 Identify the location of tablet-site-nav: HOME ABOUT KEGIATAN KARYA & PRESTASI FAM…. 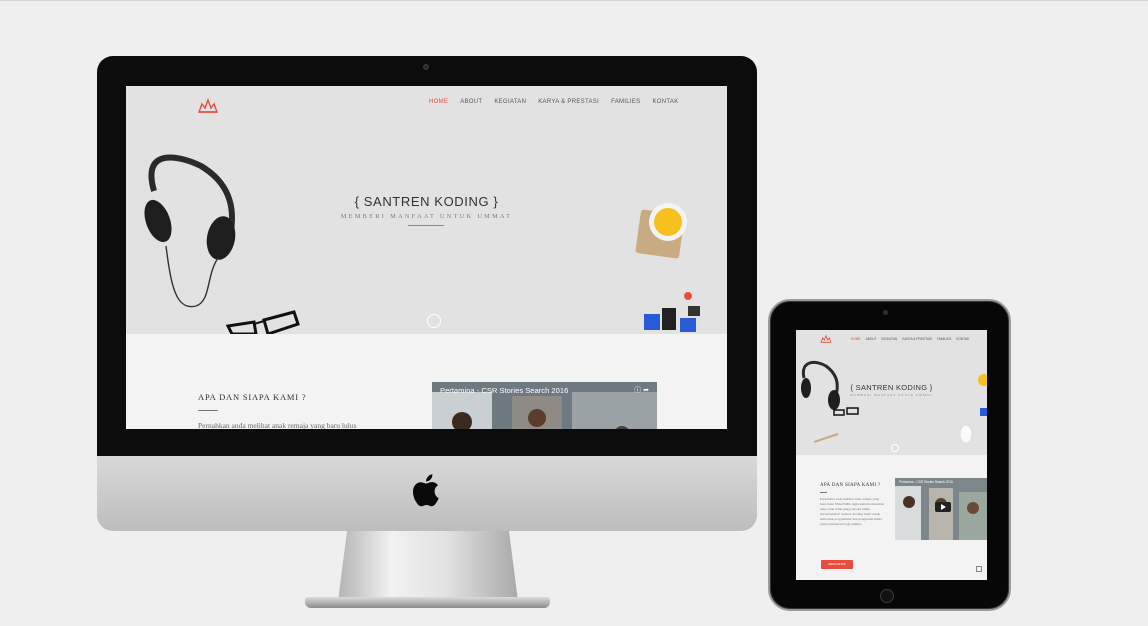
(910, 339).